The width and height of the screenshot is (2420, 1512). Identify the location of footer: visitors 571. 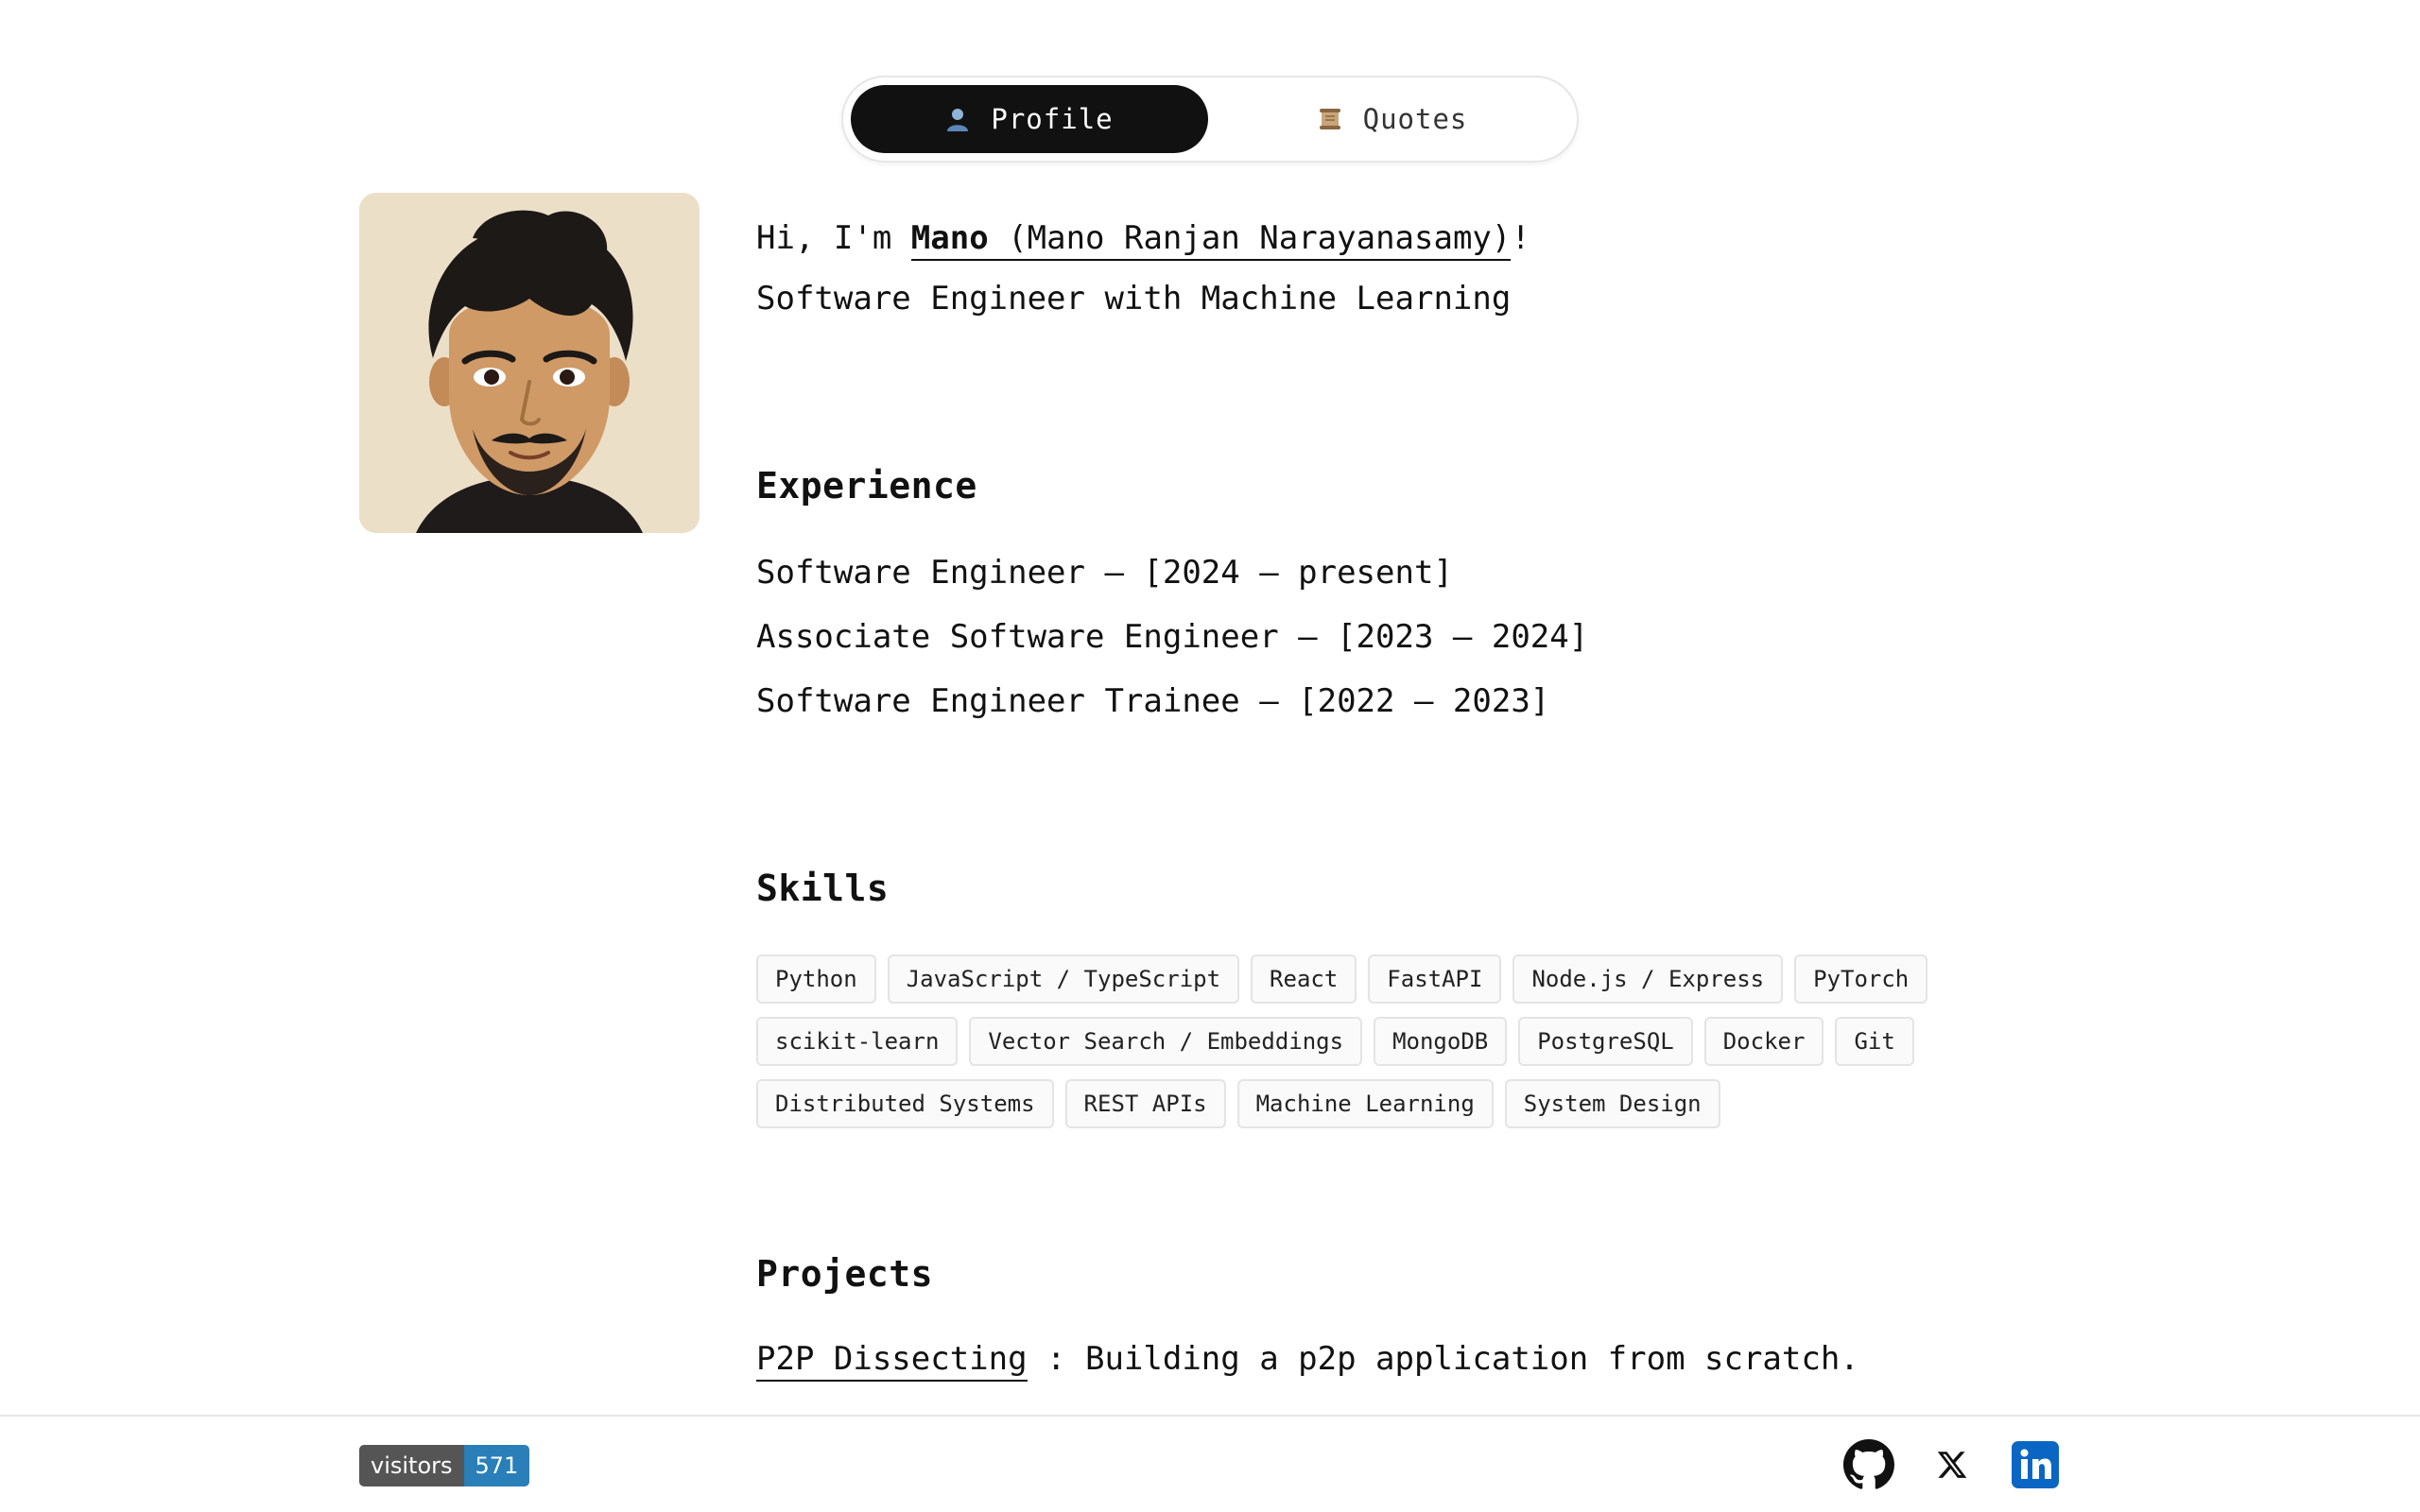
(1210, 1463).